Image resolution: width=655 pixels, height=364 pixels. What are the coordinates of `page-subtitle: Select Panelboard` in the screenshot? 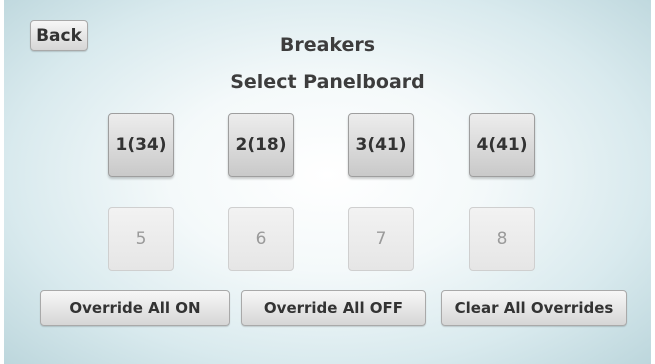 It's located at (327, 82).